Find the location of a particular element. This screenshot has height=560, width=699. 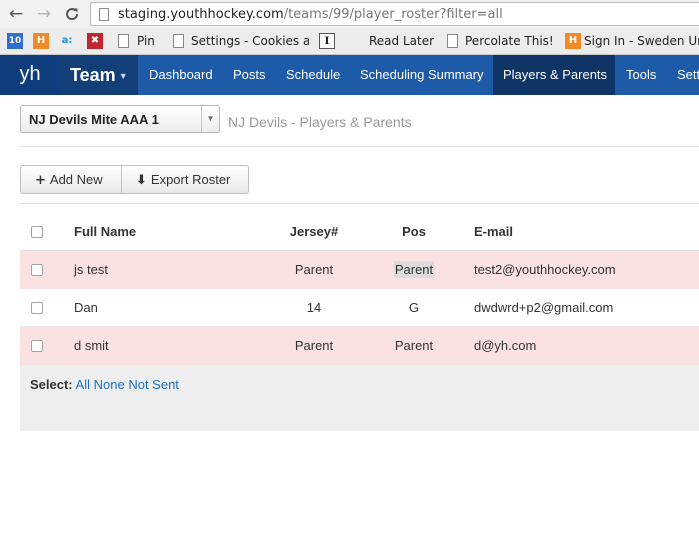

settings-doc-icon is located at coordinates (178, 41).